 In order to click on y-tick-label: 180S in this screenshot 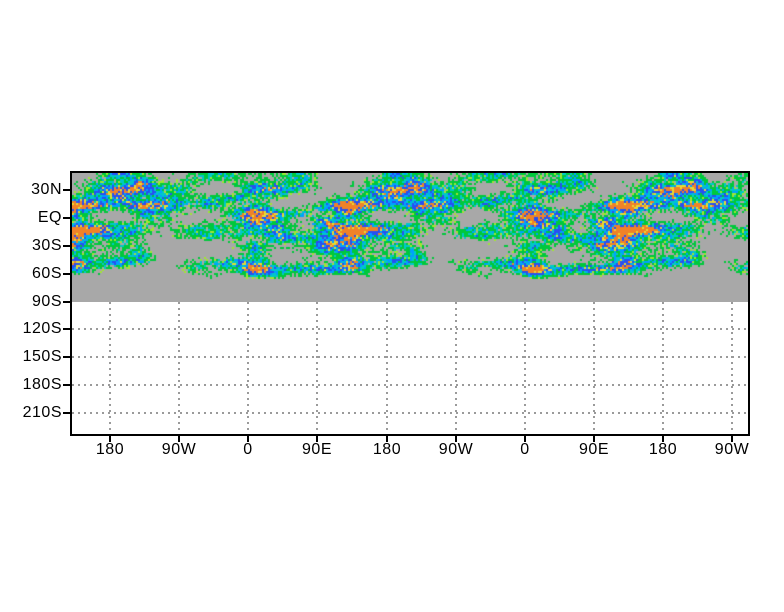, I will do `click(42, 384)`.